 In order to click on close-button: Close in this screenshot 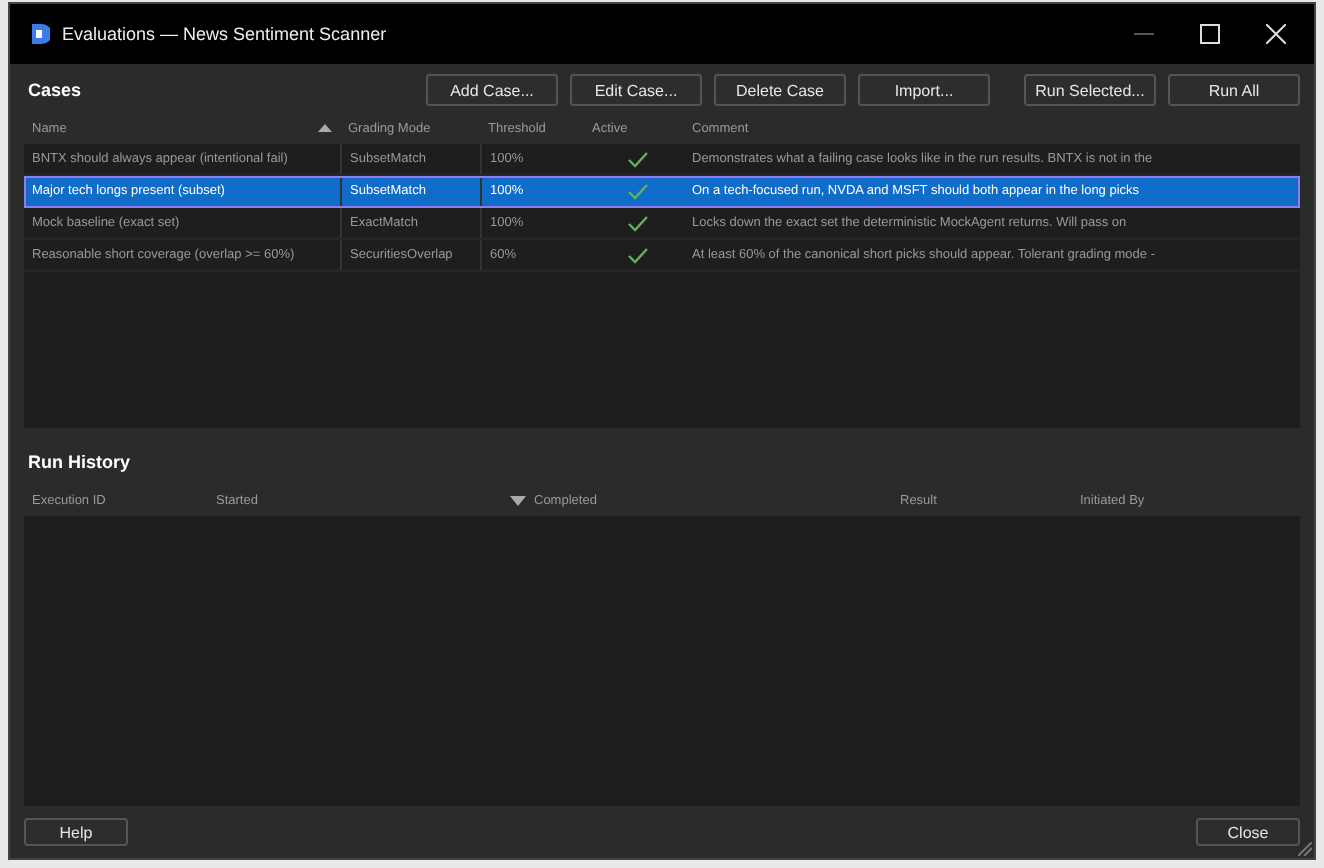, I will do `click(1248, 832)`.